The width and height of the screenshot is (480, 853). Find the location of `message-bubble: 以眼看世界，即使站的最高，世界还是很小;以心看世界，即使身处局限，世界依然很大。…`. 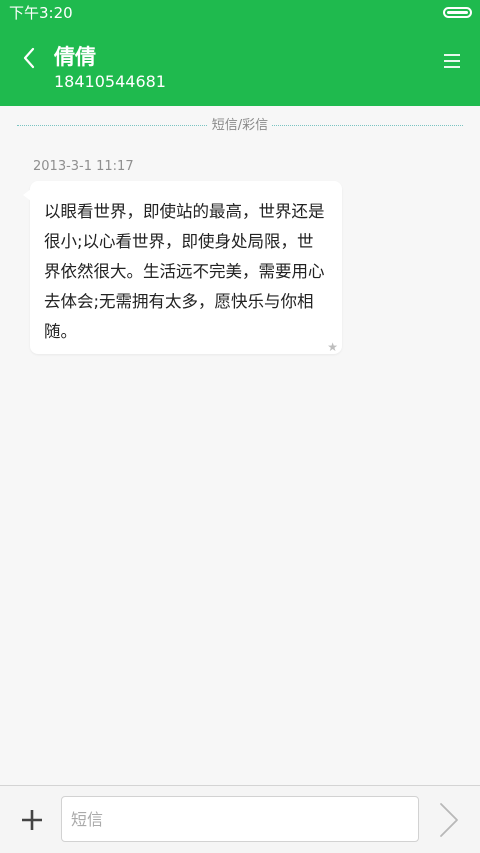

message-bubble: 以眼看世界，即使站的最高，世界还是很小;以心看世界，即使身处局限，世界依然很大。… is located at coordinates (182, 267).